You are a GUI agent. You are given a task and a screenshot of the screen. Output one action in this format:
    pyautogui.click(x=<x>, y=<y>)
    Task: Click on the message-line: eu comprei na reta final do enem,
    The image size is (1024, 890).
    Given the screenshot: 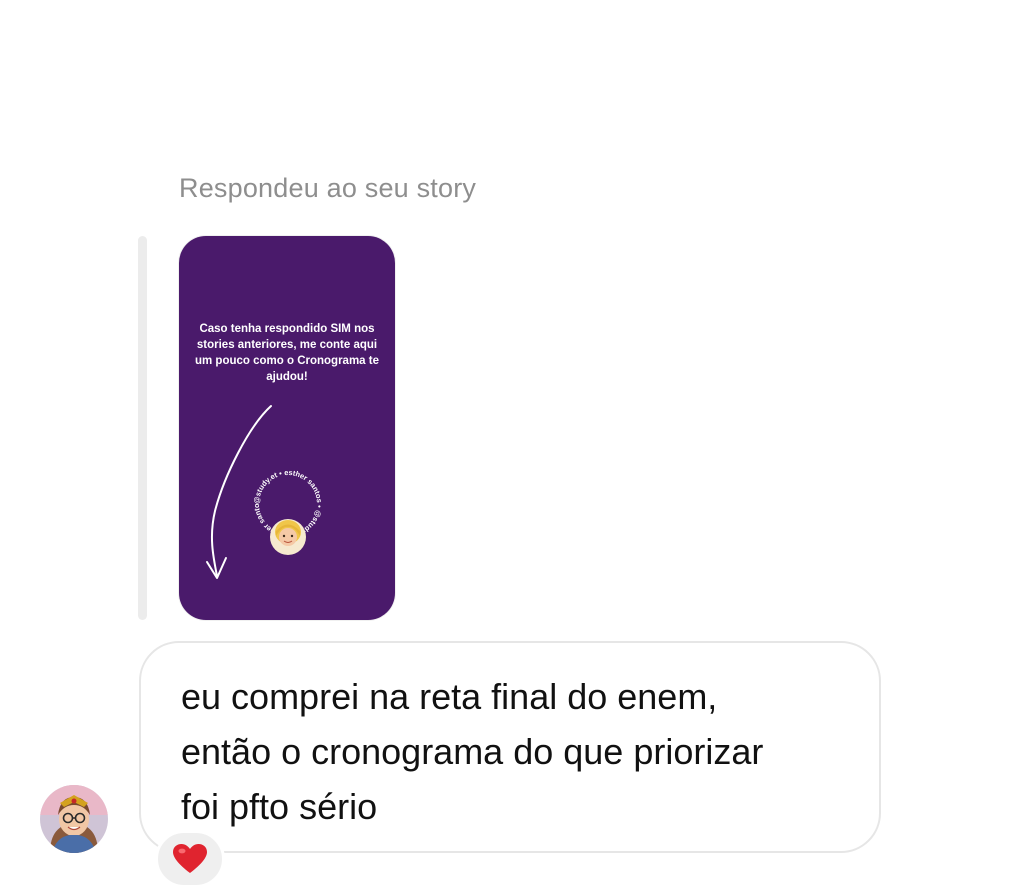 What is the action you would take?
    pyautogui.click(x=449, y=696)
    